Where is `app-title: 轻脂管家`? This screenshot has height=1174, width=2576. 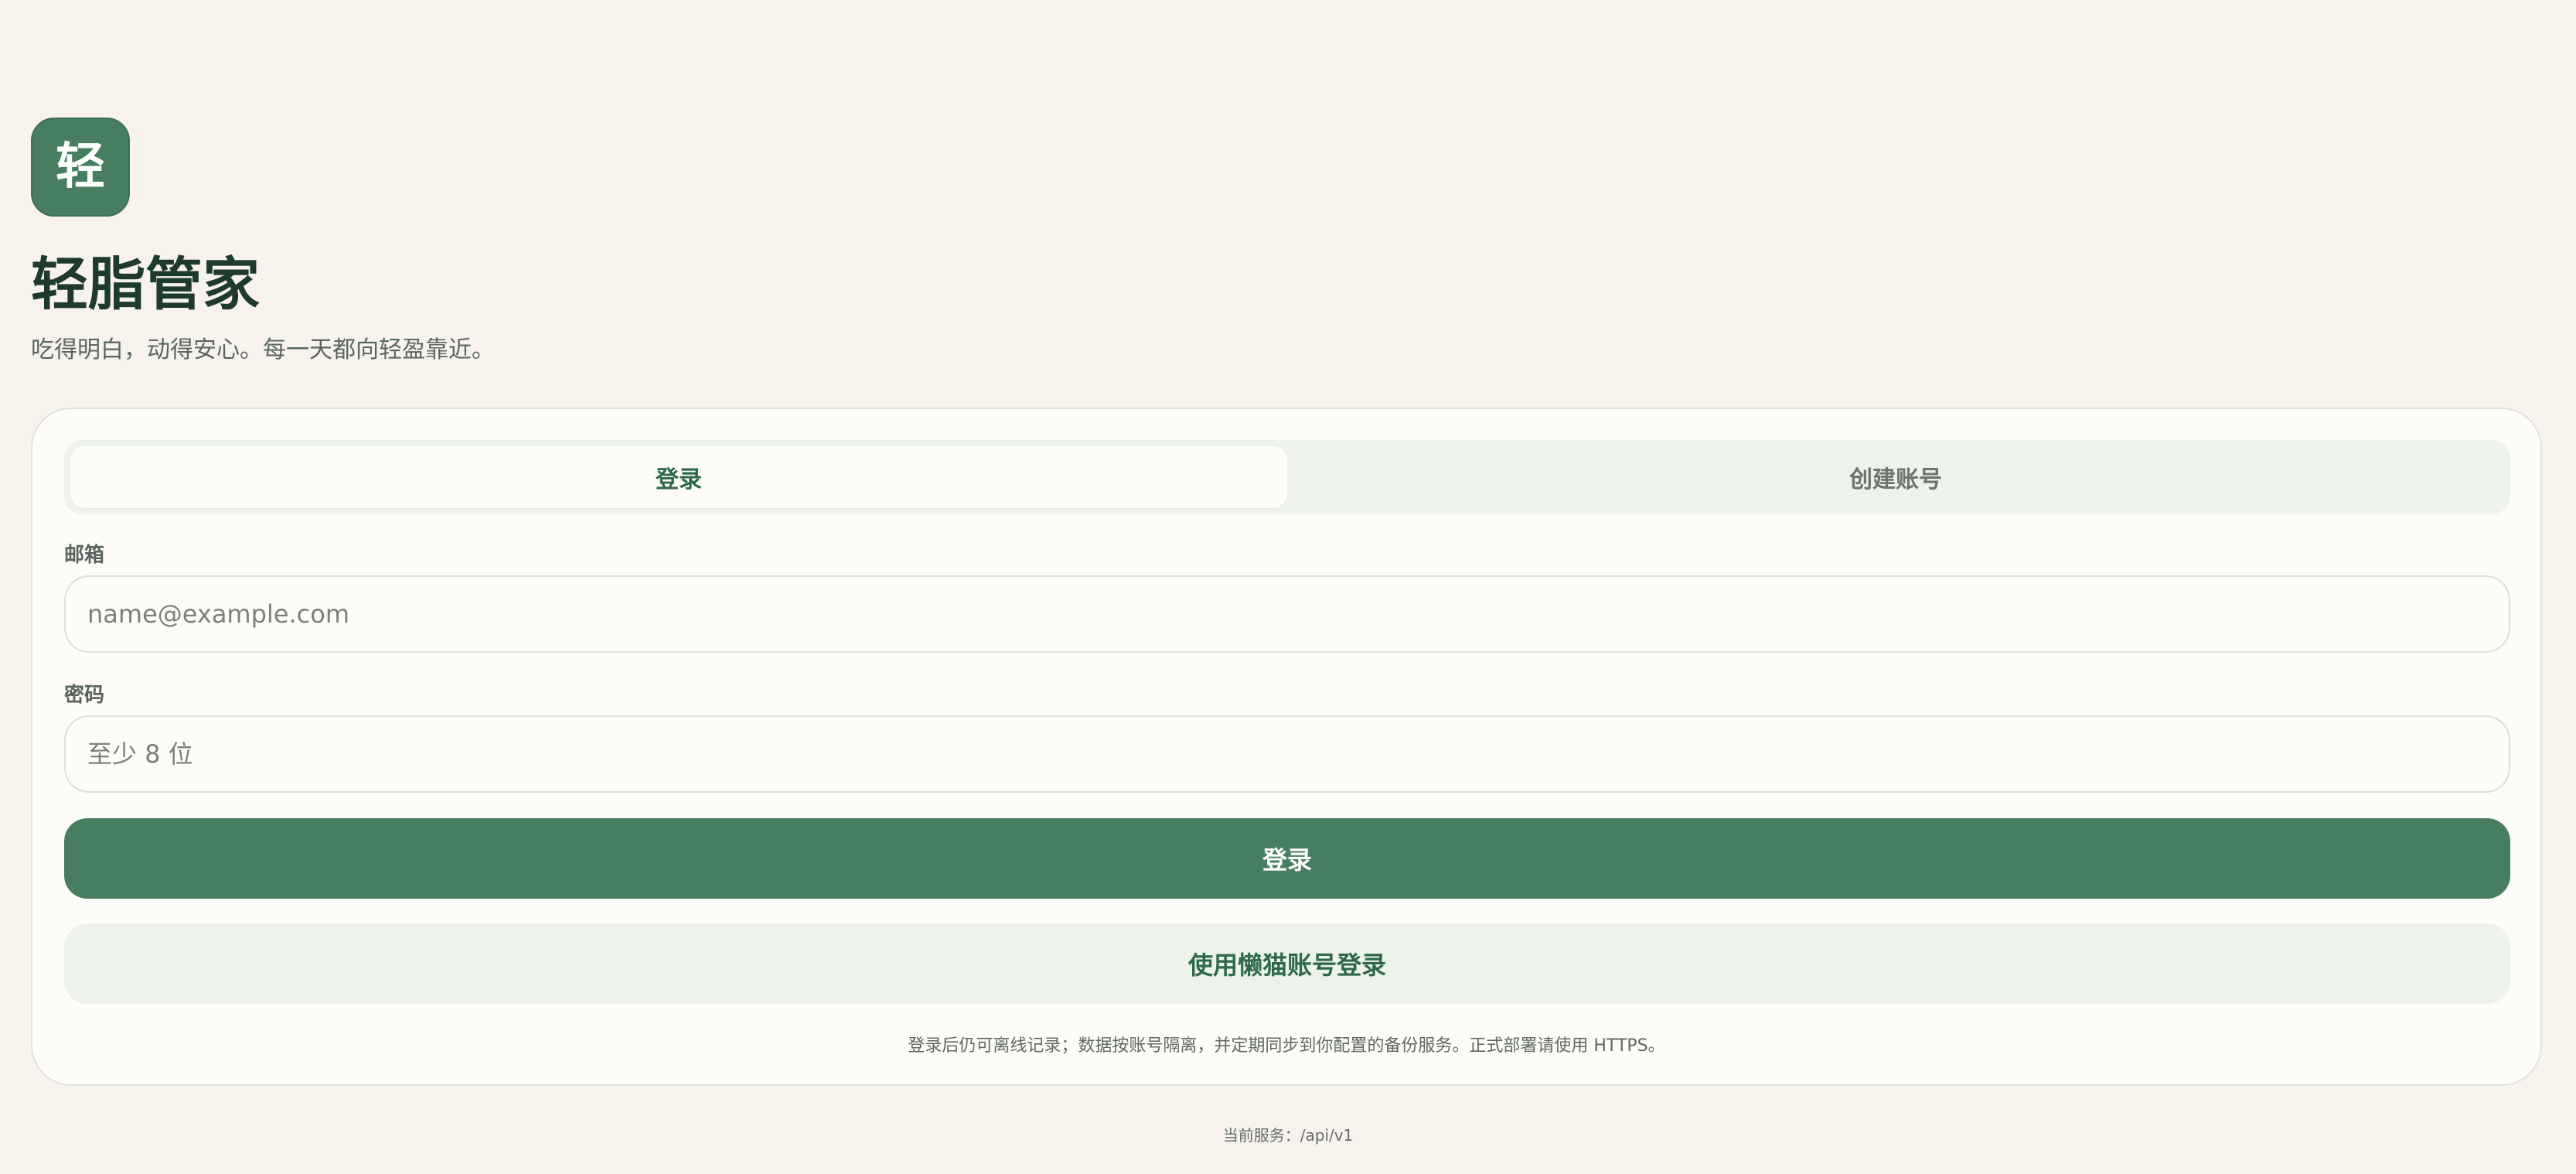 app-title: 轻脂管家 is located at coordinates (145, 284).